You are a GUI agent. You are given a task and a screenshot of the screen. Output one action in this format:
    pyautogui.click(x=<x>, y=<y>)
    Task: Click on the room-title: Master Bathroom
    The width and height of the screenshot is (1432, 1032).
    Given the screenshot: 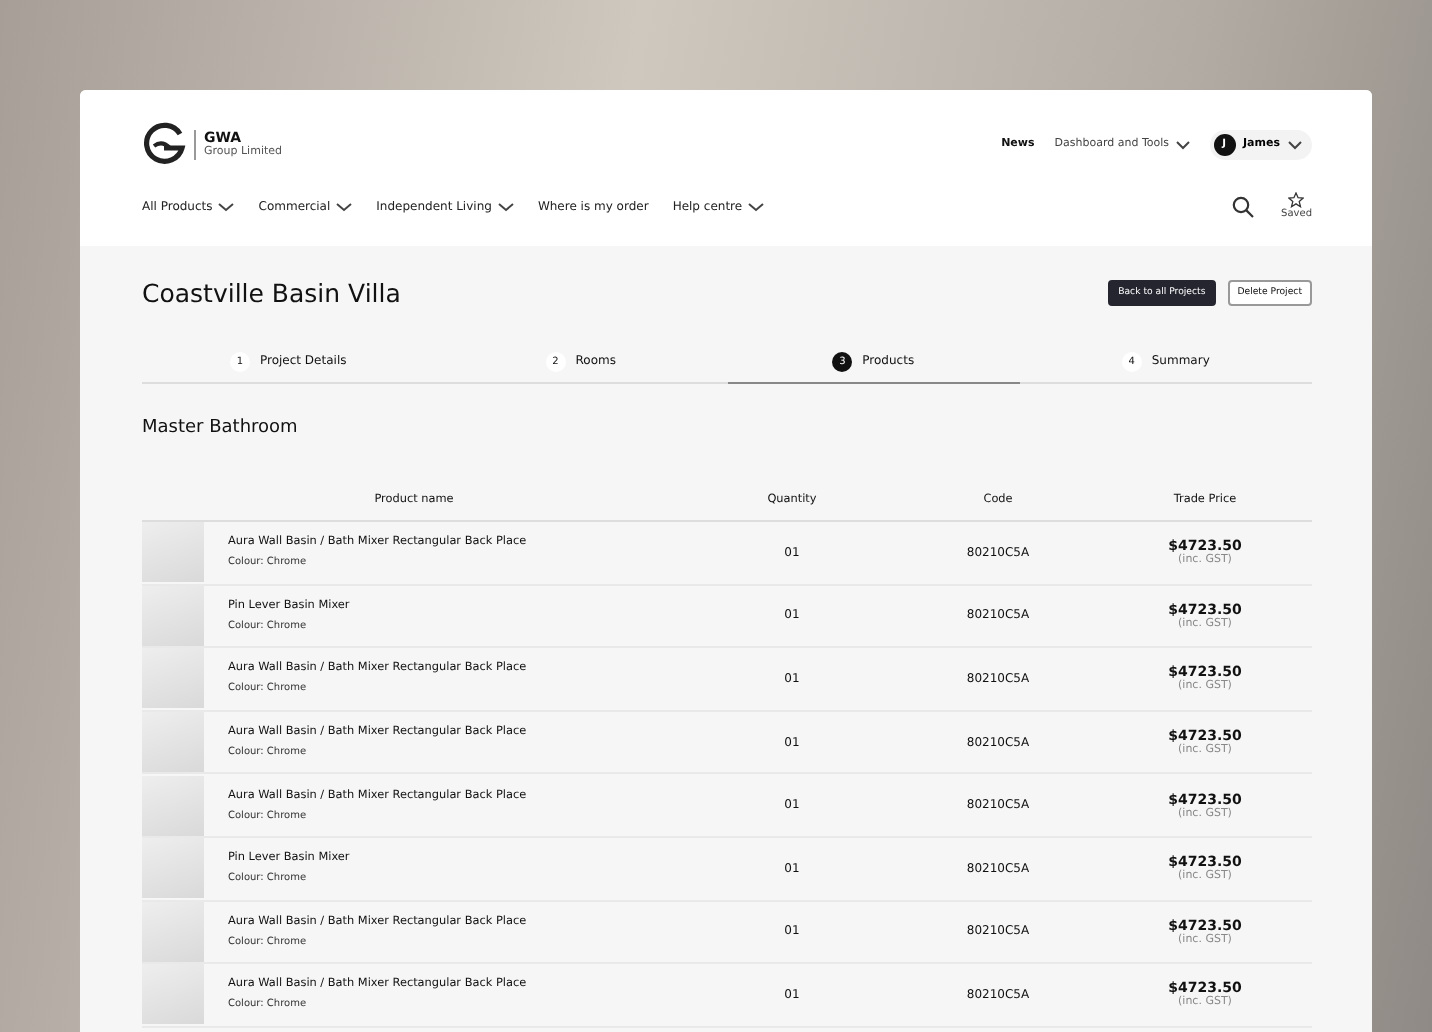 What is the action you would take?
    pyautogui.click(x=221, y=428)
    